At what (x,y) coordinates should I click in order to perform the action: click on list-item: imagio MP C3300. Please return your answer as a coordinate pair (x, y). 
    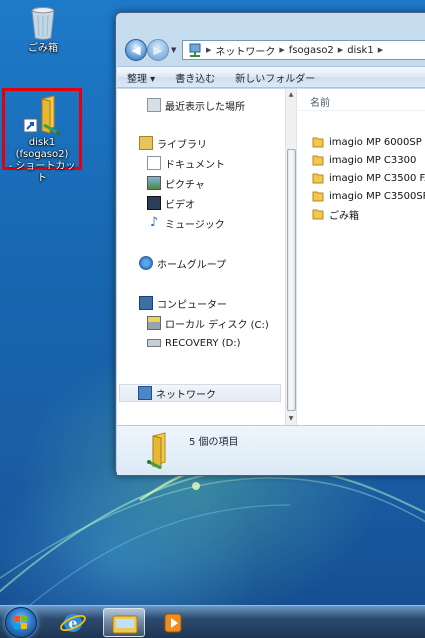
    Looking at the image, I should click on (364, 160).